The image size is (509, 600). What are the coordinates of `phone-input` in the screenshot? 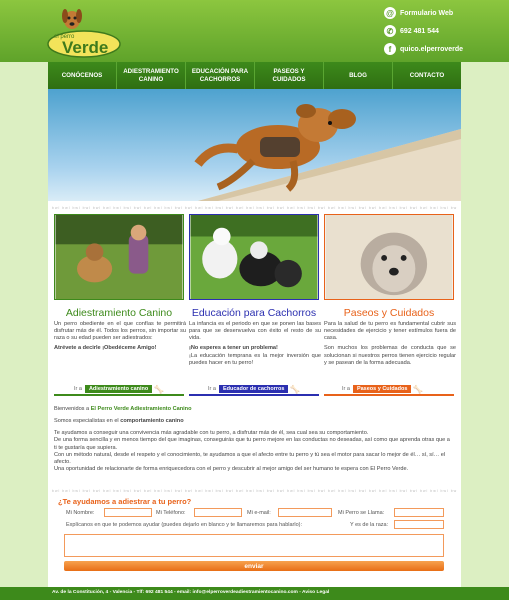 It's located at (218, 512).